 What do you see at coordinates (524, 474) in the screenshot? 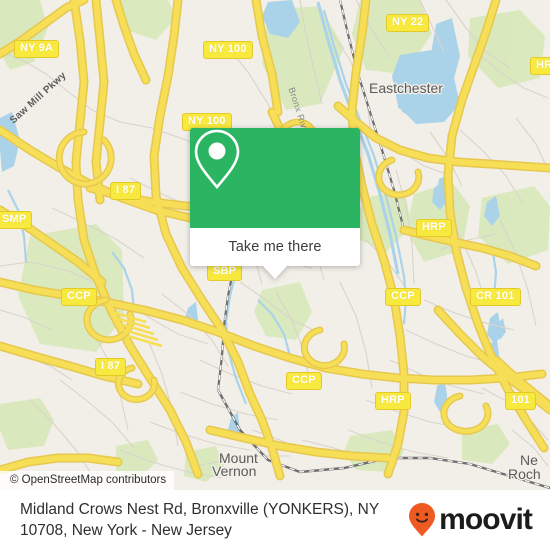
I see `map-place-label: Roch` at bounding box center [524, 474].